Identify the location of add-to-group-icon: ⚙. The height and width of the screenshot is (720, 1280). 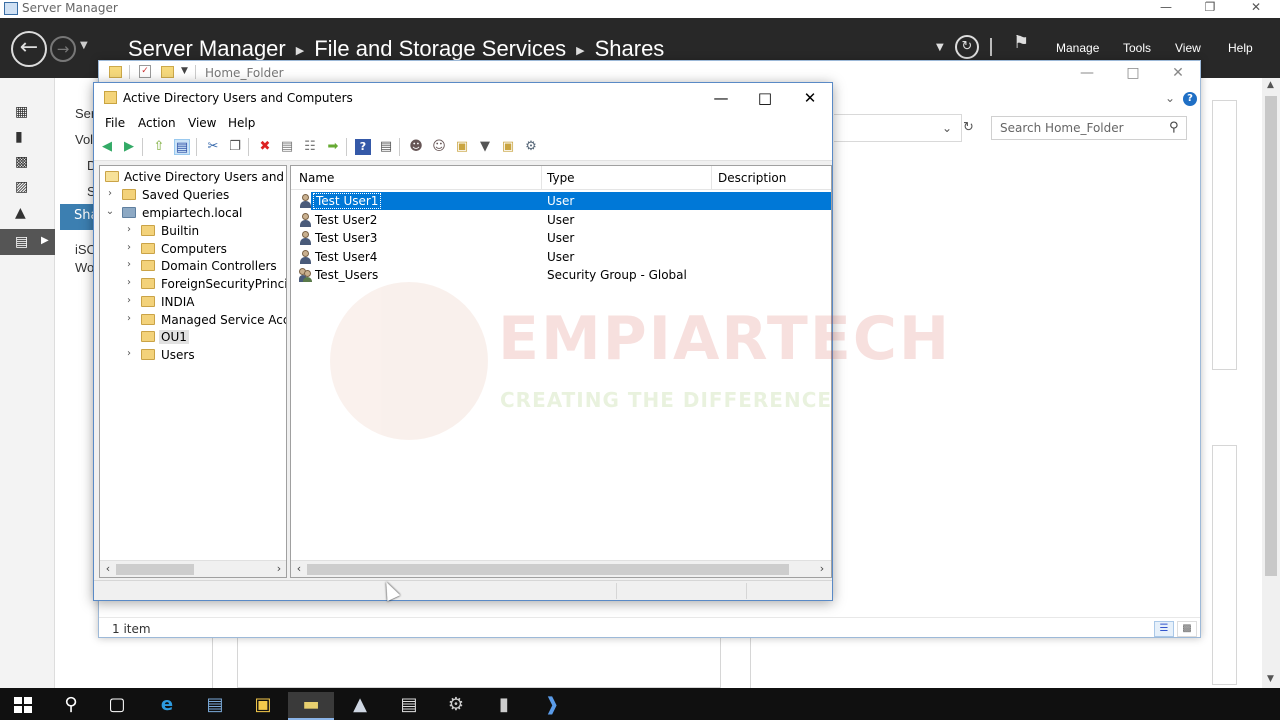
(531, 147).